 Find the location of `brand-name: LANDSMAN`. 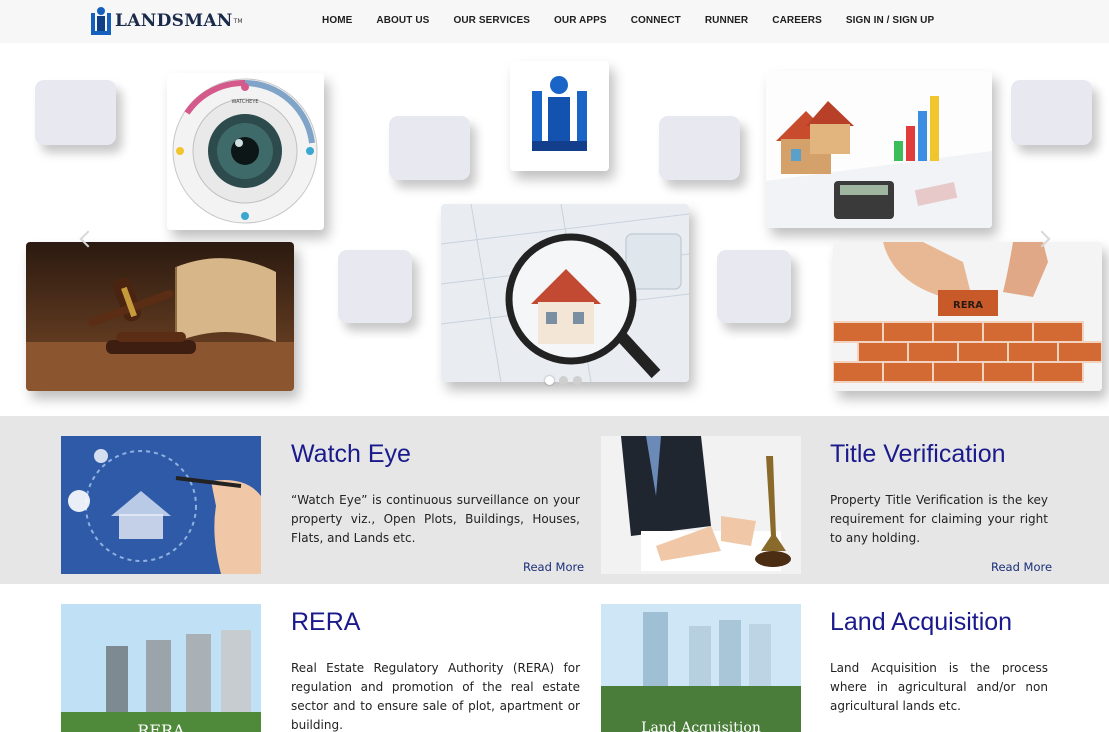

brand-name: LANDSMAN is located at coordinates (174, 21).